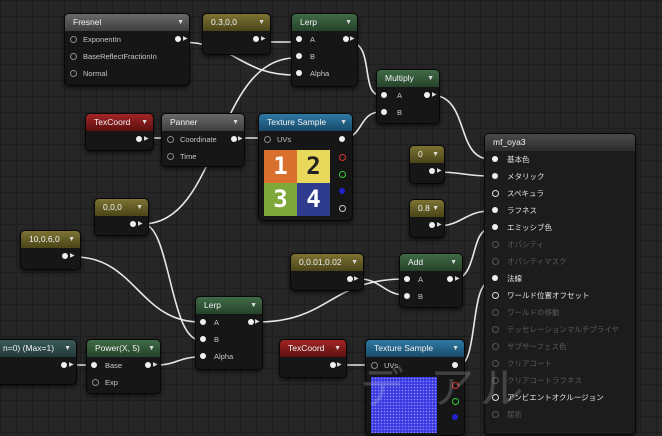 Image resolution: width=662 pixels, height=436 pixels. Describe the element at coordinates (427, 208) in the screenshot. I see `node-header: 0.8 ▼` at that location.